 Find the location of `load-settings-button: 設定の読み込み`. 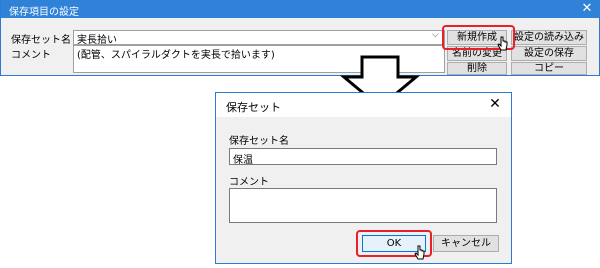

load-settings-button: 設定の読み込み is located at coordinates (549, 37).